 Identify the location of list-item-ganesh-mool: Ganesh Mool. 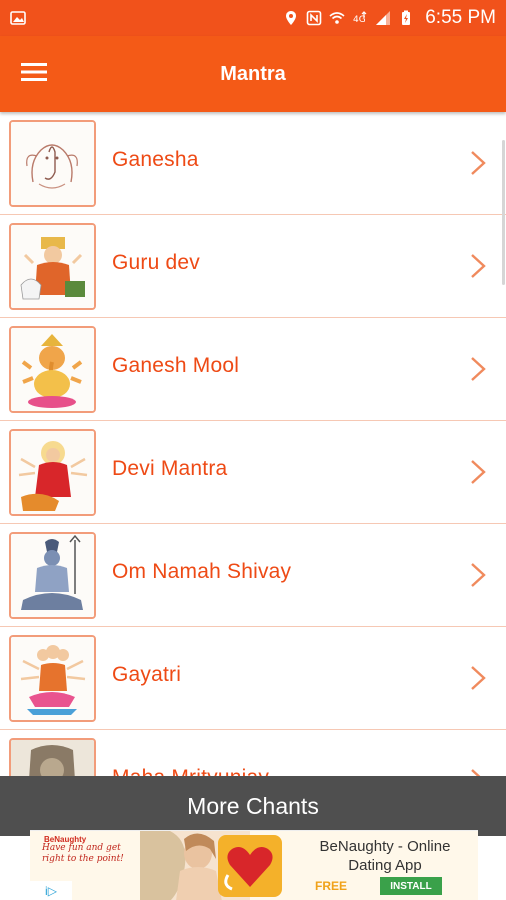
(253, 369).